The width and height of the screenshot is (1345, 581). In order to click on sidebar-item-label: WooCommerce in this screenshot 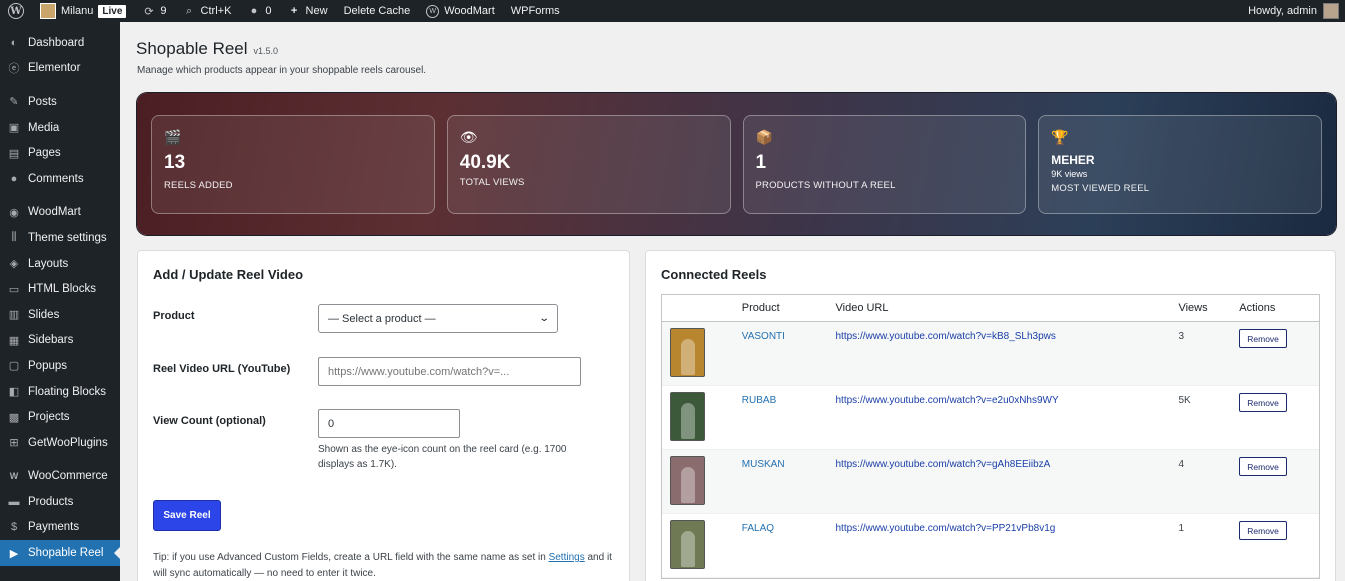, I will do `click(68, 476)`.